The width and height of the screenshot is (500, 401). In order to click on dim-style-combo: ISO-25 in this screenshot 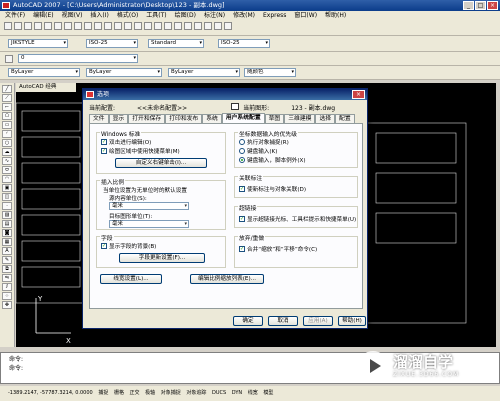, I will do `click(112, 43)`.